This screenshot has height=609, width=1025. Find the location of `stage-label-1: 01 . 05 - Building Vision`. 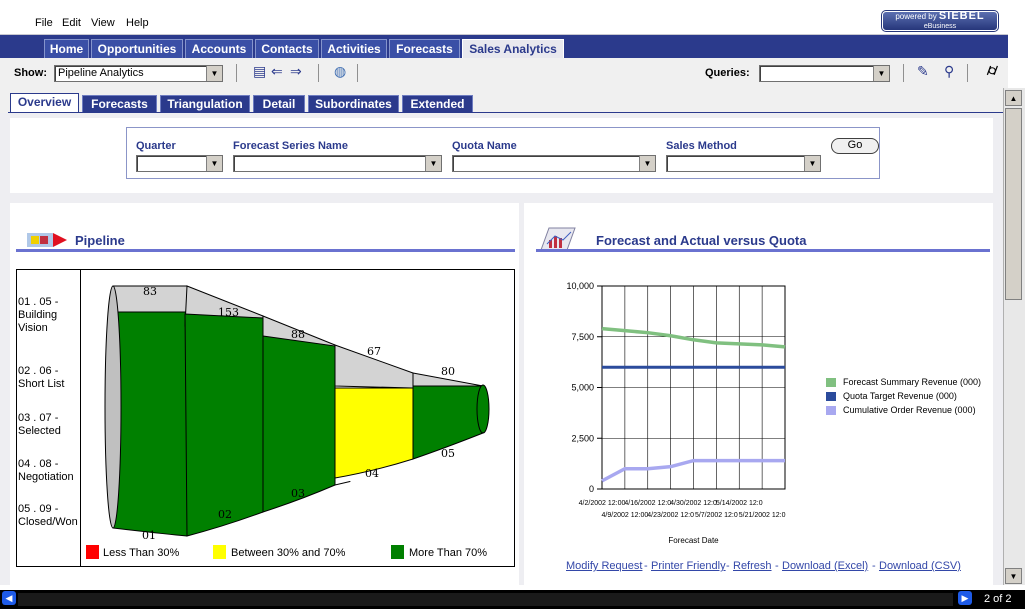

stage-label-1: 01 . 05 - Building Vision is located at coordinates (38, 315).